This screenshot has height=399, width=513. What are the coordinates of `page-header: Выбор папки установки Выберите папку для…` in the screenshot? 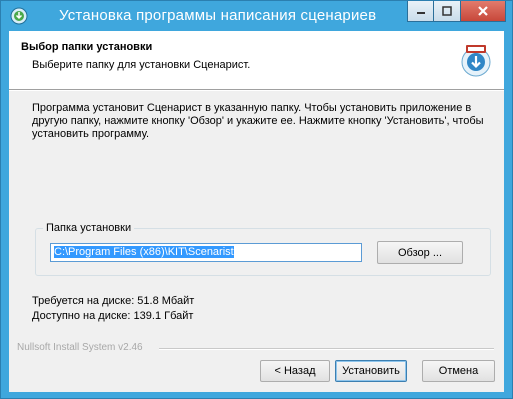 It's located at (256, 60).